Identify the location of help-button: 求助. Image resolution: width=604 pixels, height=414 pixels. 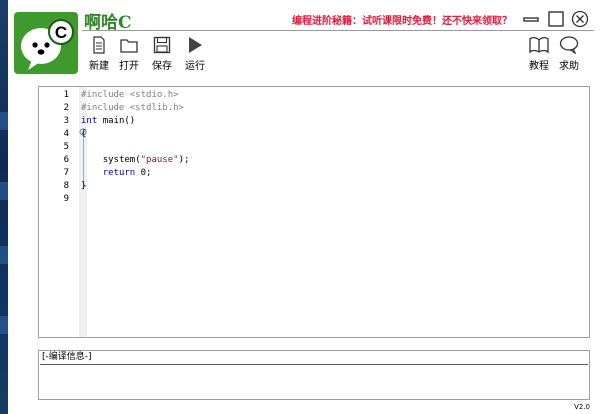
(569, 54).